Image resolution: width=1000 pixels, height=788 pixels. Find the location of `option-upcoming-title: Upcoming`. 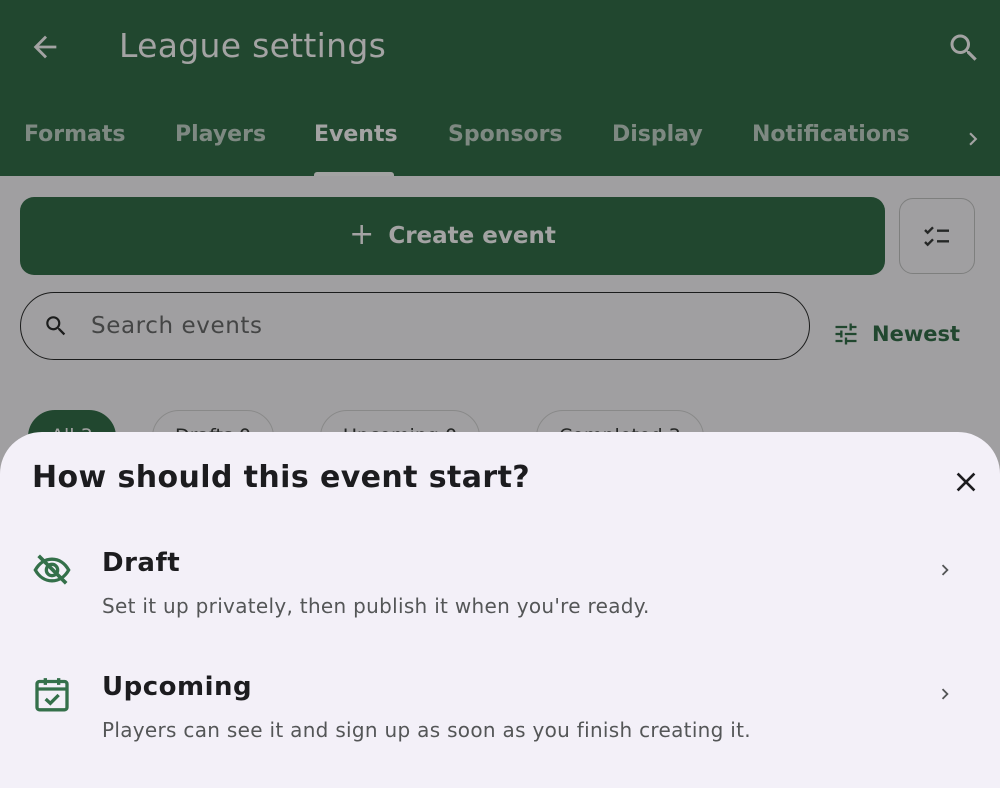

option-upcoming-title: Upcoming is located at coordinates (177, 687).